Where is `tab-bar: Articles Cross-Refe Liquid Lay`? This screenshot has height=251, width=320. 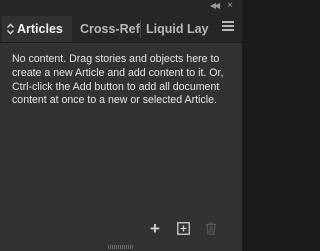
tab-bar: Articles Cross-Refe Liquid Lay is located at coordinates (121, 27).